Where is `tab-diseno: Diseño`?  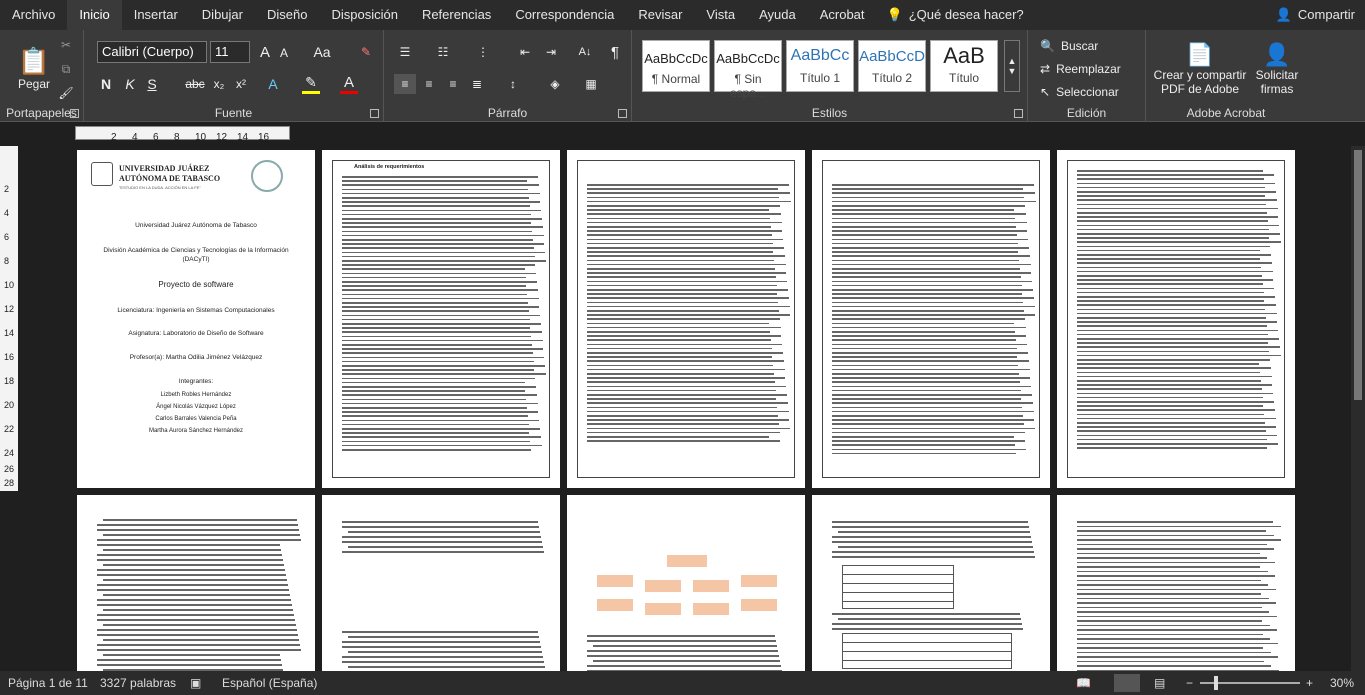 tab-diseno: Diseño is located at coordinates (287, 15).